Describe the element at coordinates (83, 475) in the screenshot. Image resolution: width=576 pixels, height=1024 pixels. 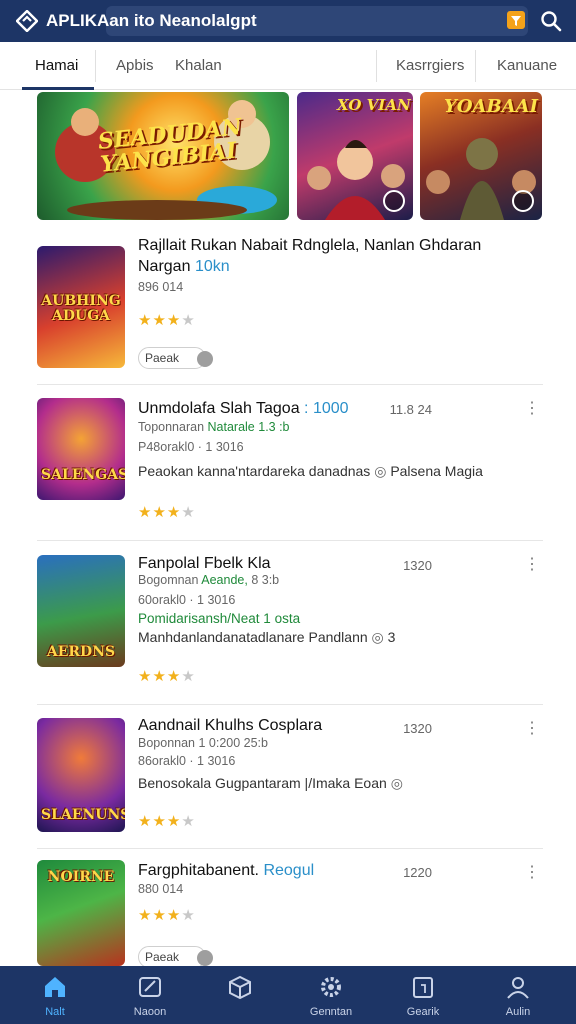
I see `thumbnail-label: SALENGAS` at that location.